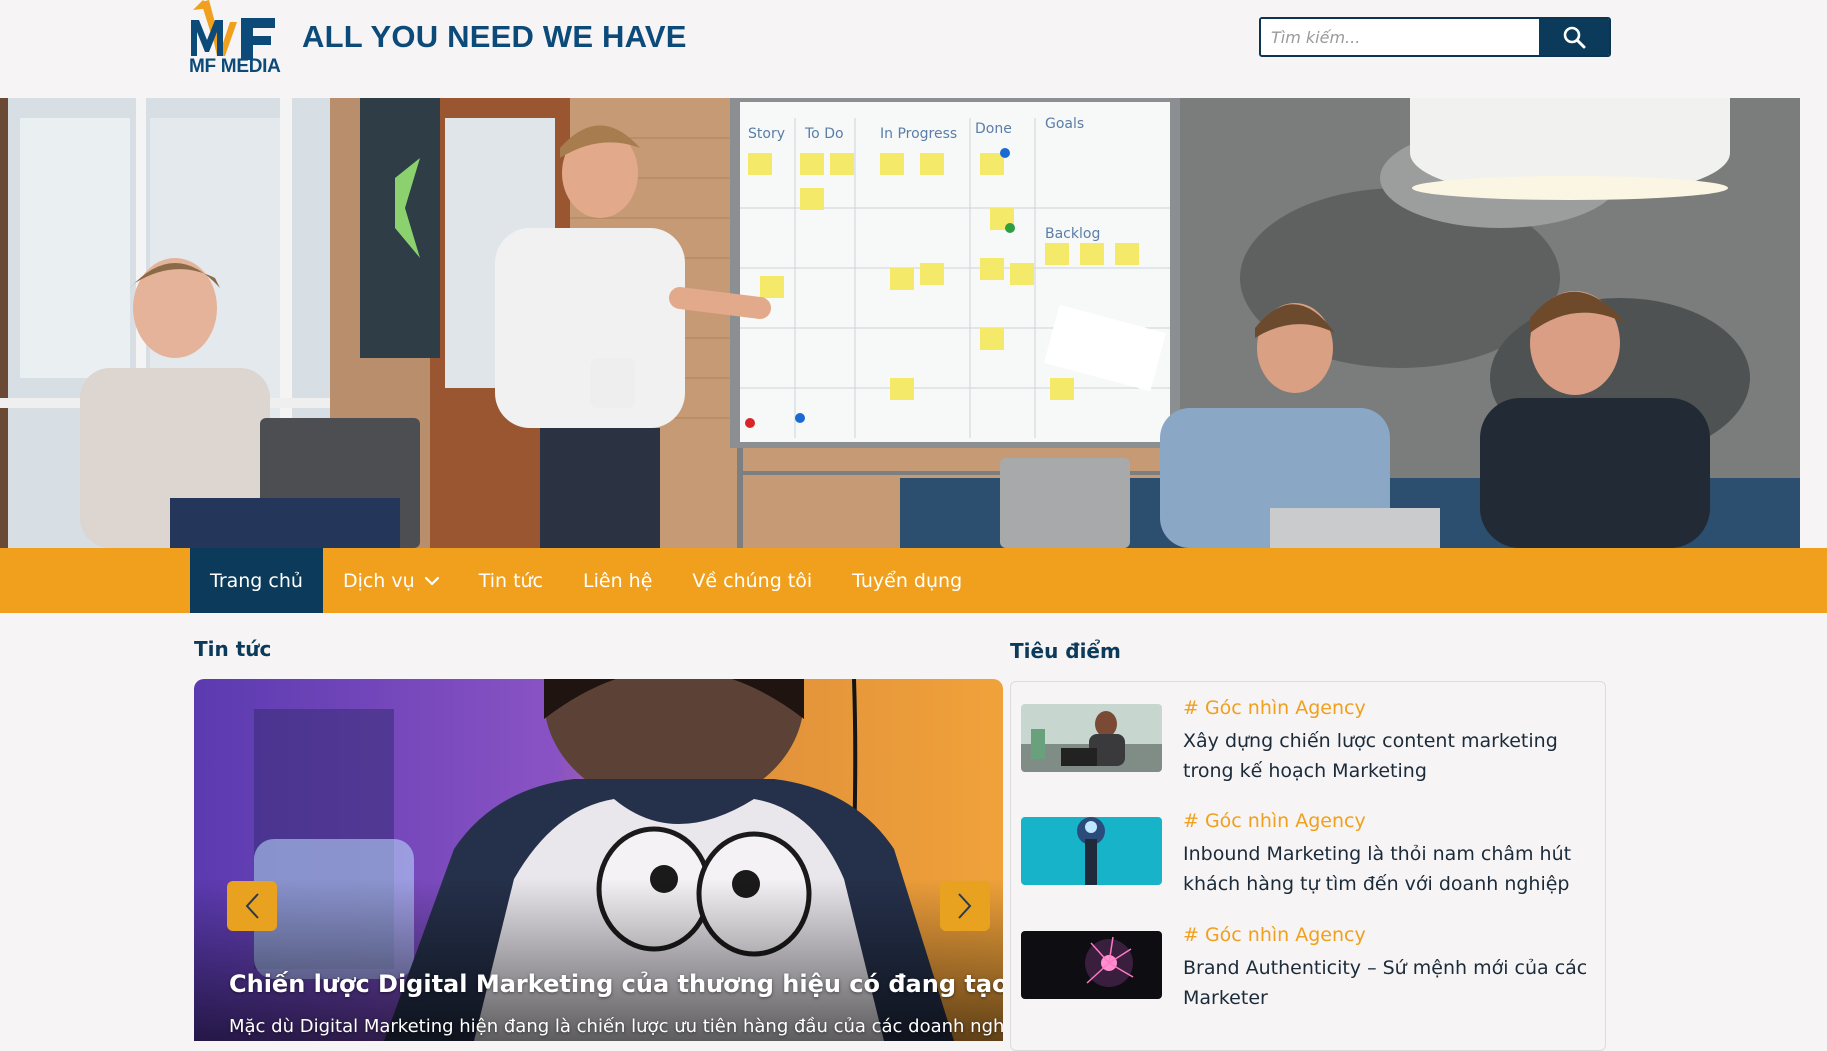 Image resolution: width=1827 pixels, height=1051 pixels. I want to click on whiteboard-col-goals: Goals, so click(1064, 124).